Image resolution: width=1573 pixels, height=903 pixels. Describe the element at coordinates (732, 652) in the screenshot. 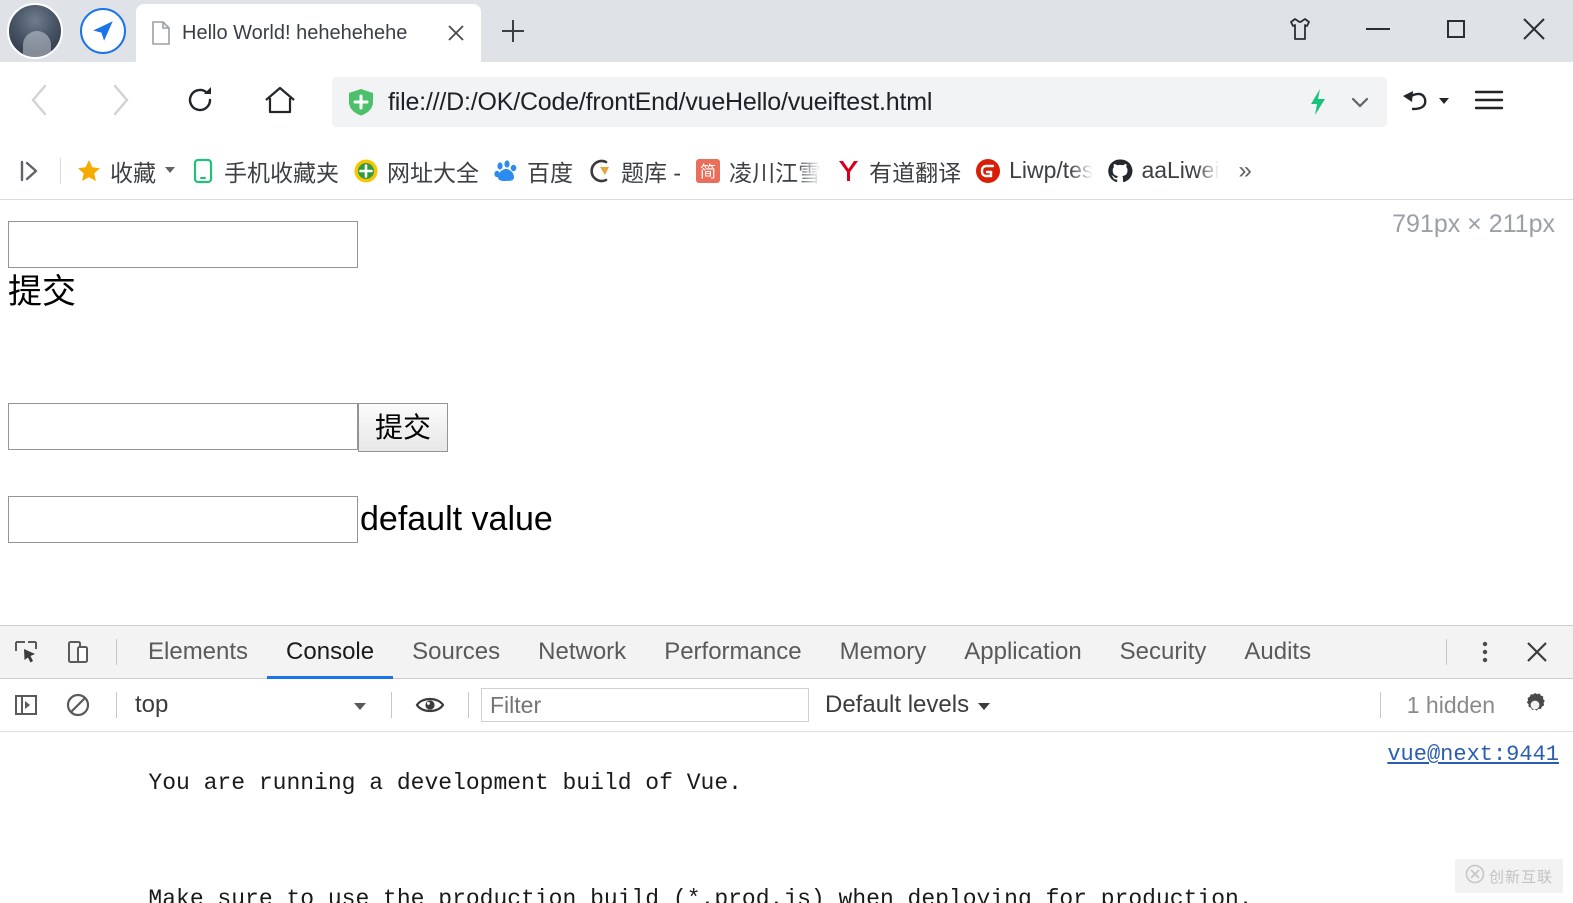

I see `tab-performance: Performance` at that location.